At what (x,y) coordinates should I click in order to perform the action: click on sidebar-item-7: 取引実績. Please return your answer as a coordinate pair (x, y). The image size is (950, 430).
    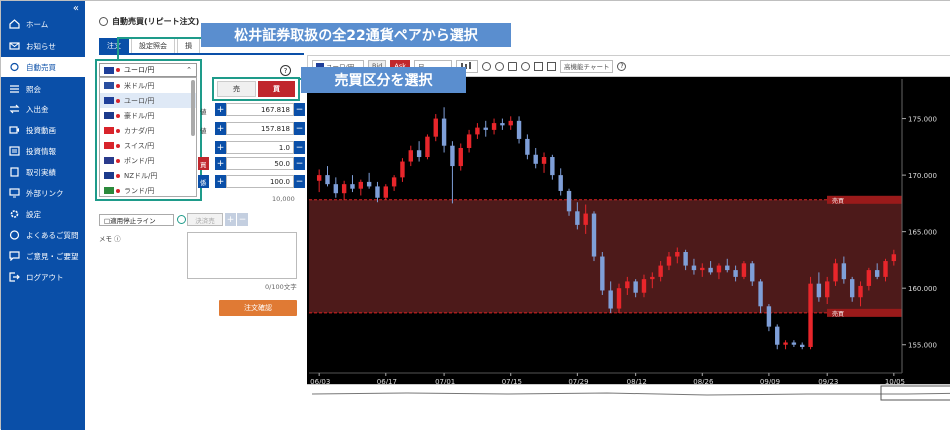
    Looking at the image, I should click on (43, 172).